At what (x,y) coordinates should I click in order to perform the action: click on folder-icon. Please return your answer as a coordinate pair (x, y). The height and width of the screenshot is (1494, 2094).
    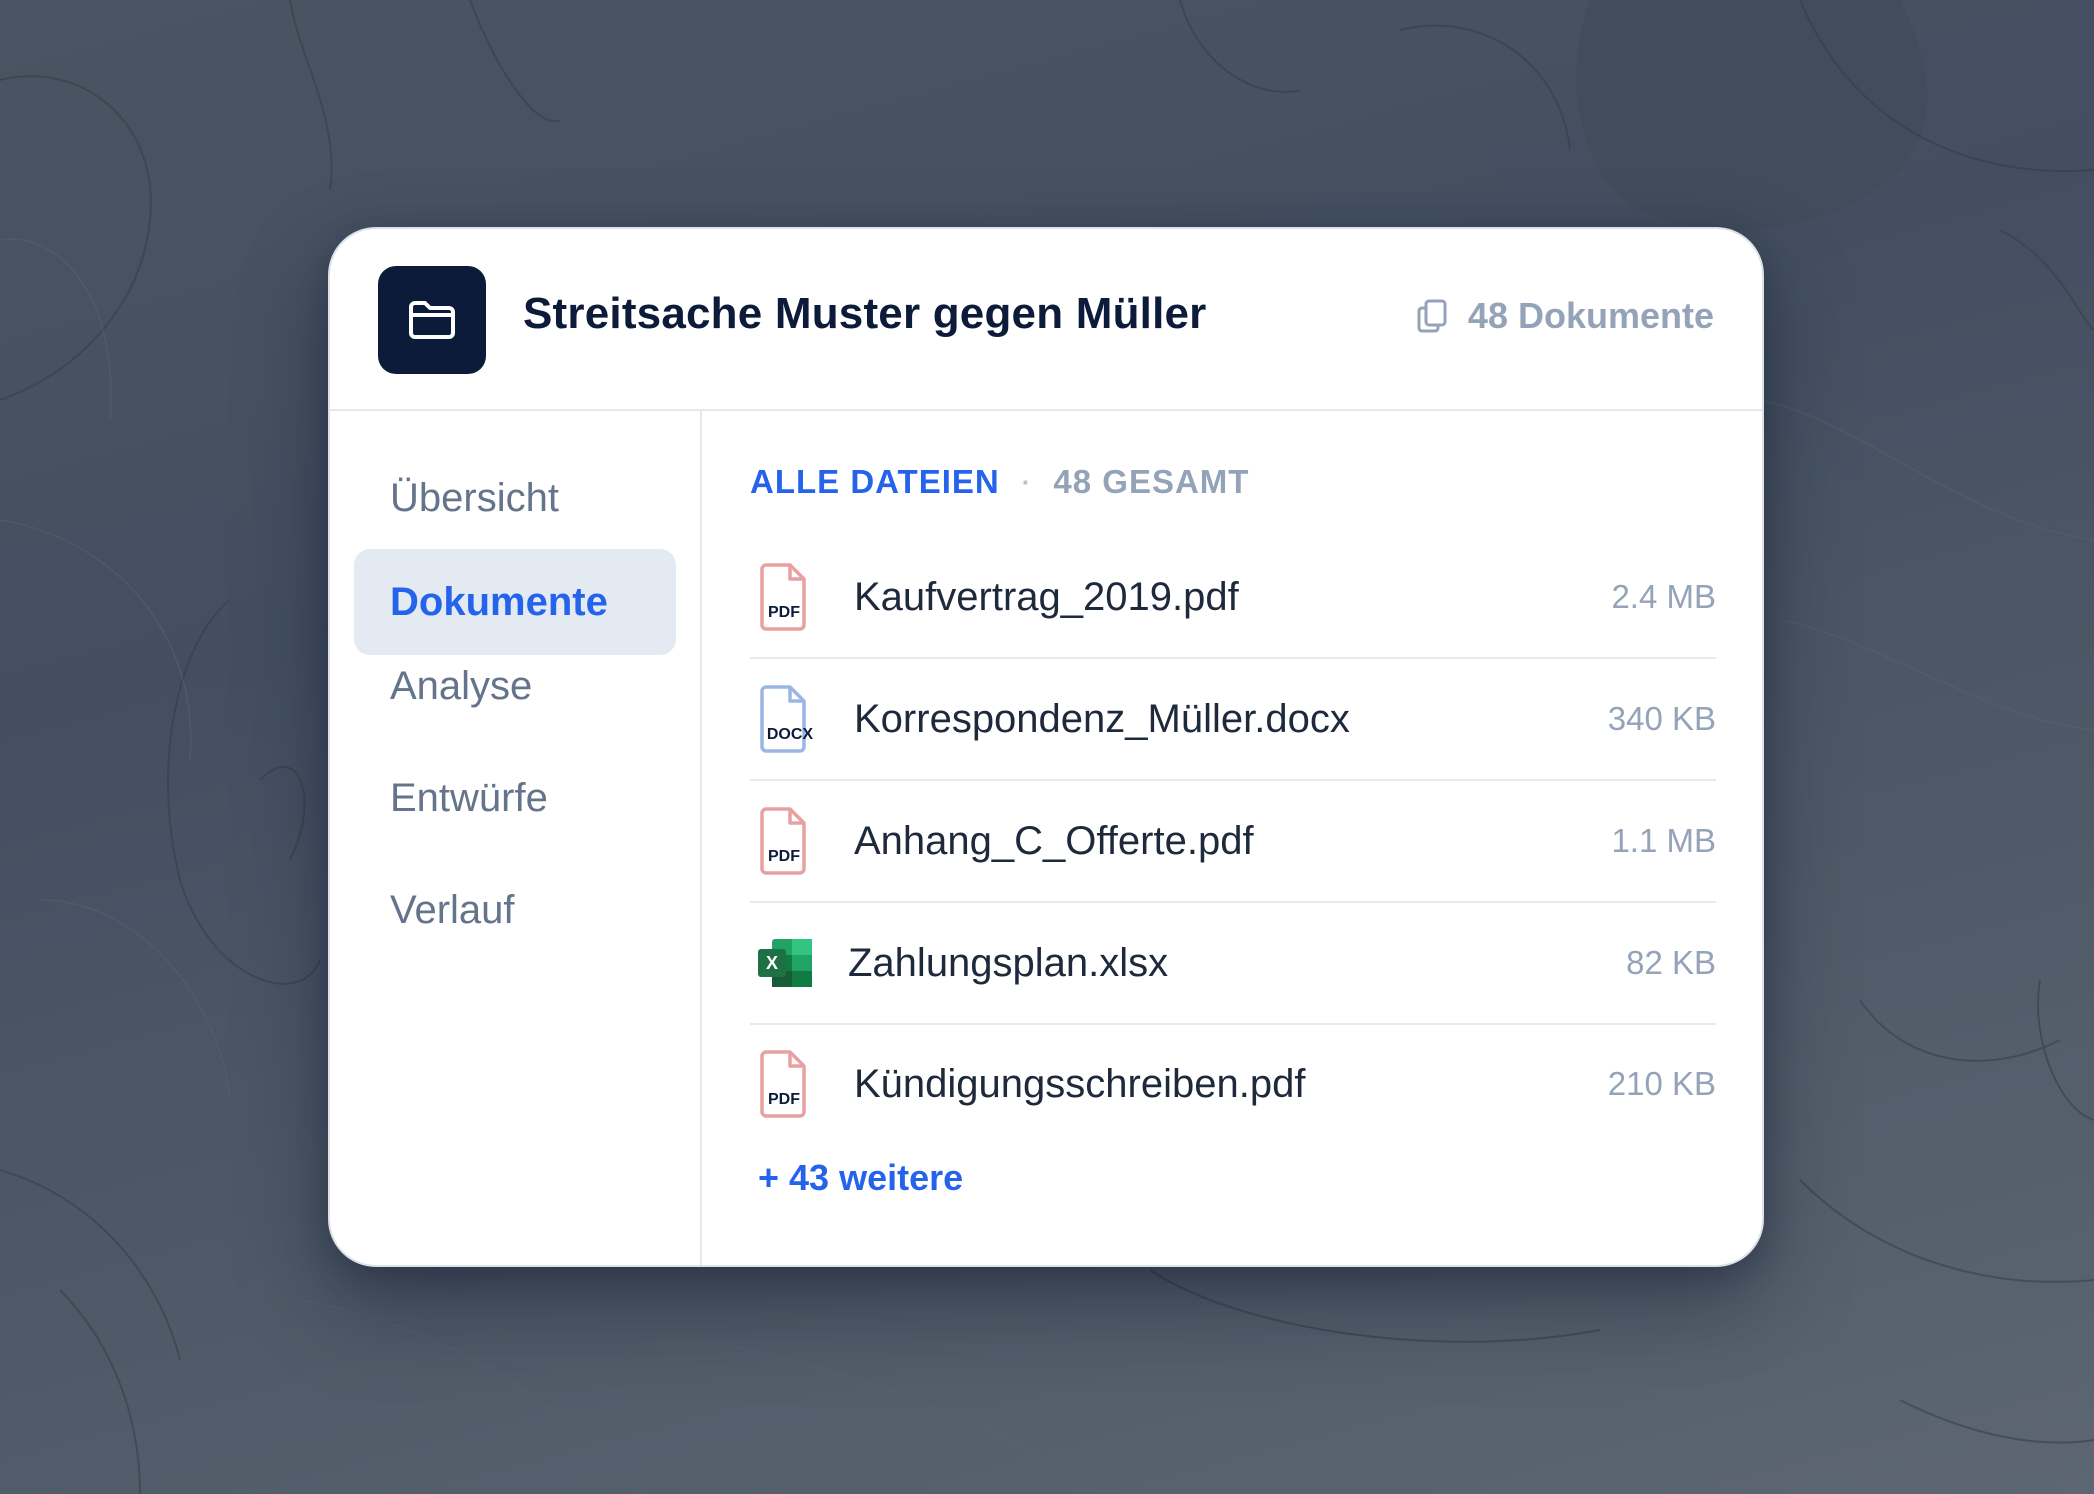
    Looking at the image, I should click on (432, 320).